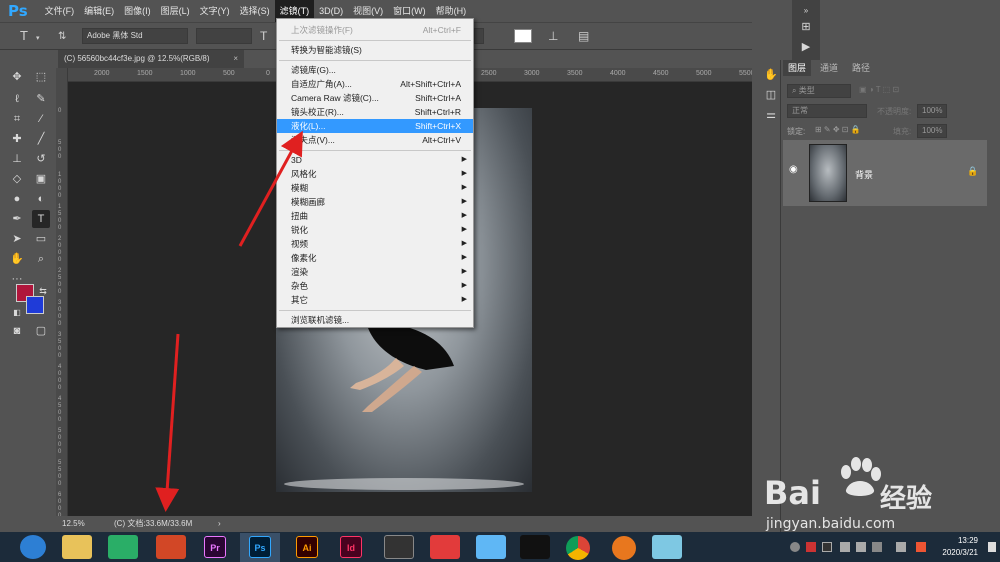 The width and height of the screenshot is (1000, 562). I want to click on photoshop-taskbar-icon: Ps, so click(260, 547).